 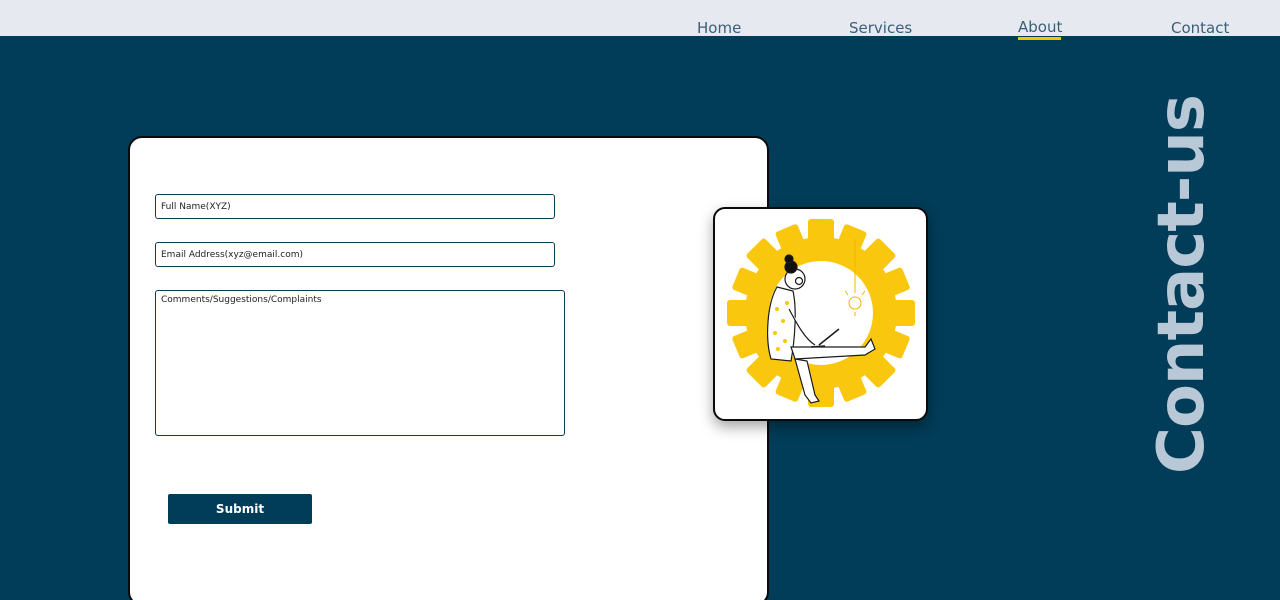 What do you see at coordinates (1182, 284) in the screenshot?
I see `page-title: Contact-us` at bounding box center [1182, 284].